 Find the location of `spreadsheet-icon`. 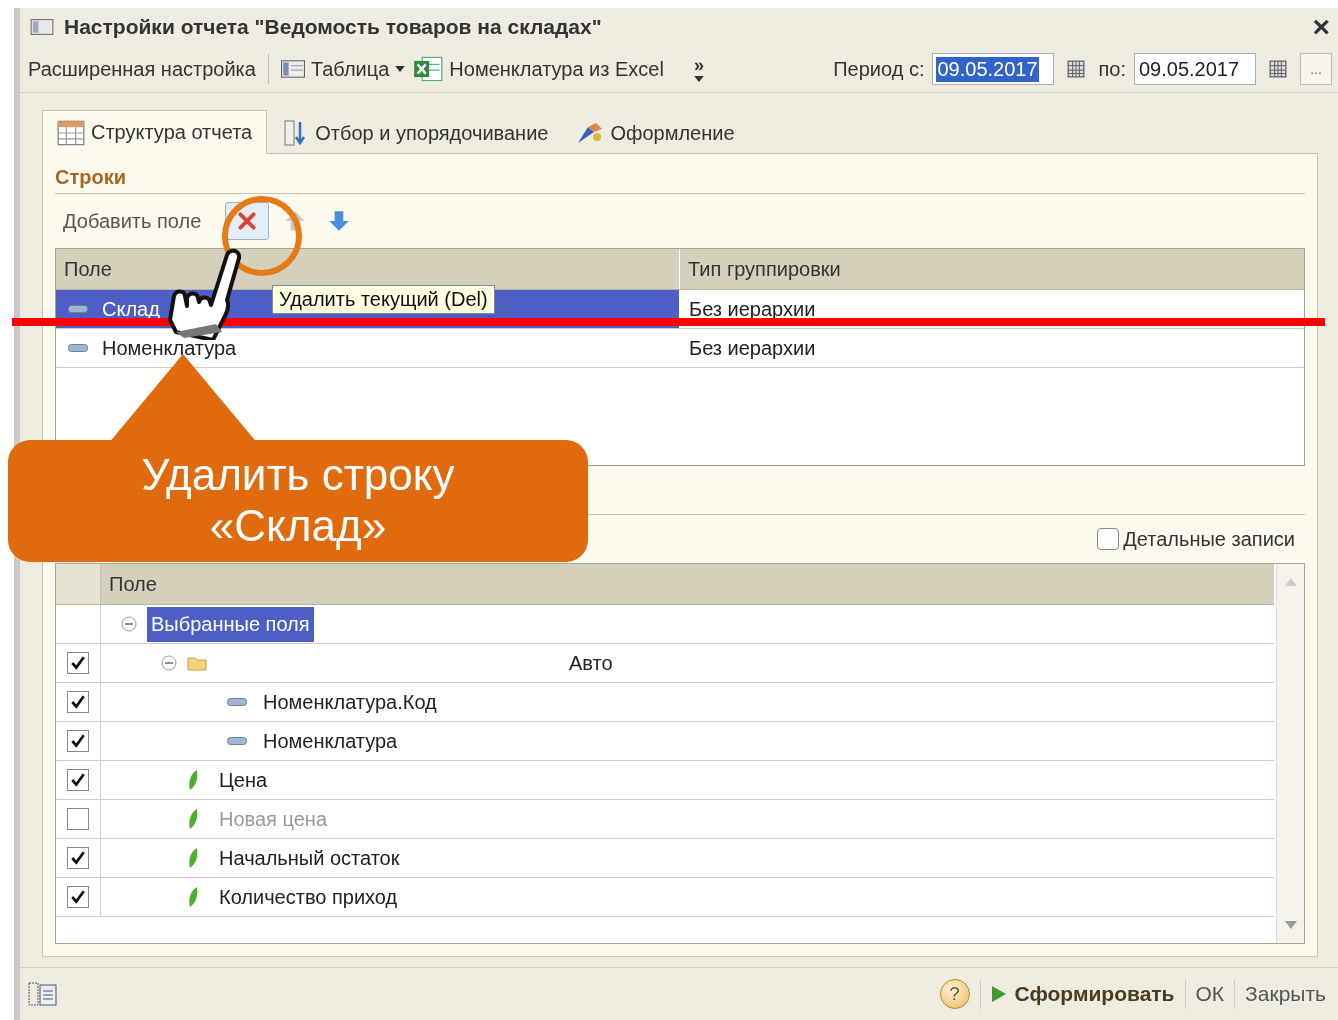

spreadsheet-icon is located at coordinates (428, 69).